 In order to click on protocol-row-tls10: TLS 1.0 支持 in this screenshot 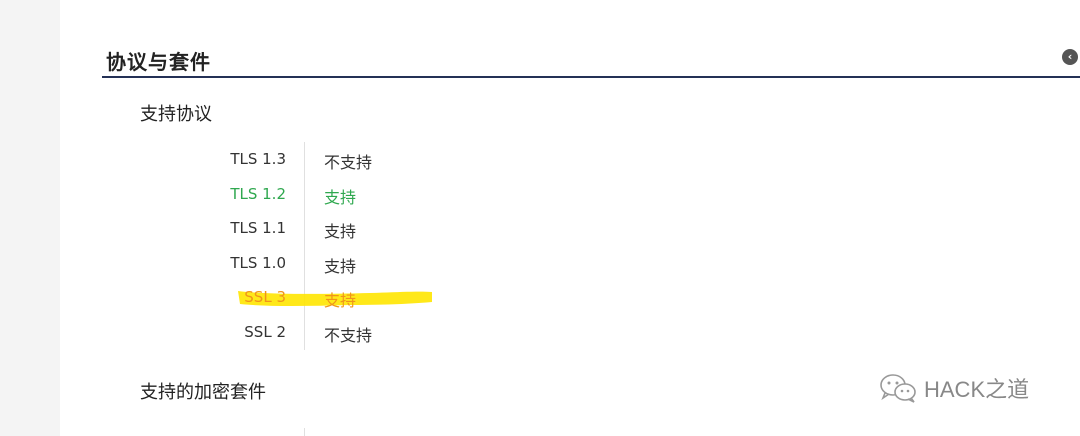, I will do `click(360, 263)`.